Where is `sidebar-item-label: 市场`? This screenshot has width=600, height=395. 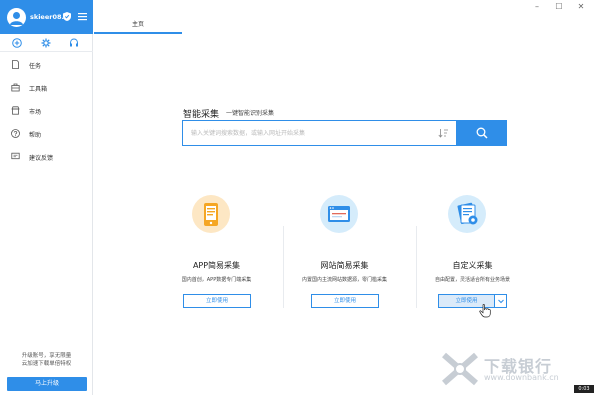
sidebar-item-label: 市场 is located at coordinates (35, 112).